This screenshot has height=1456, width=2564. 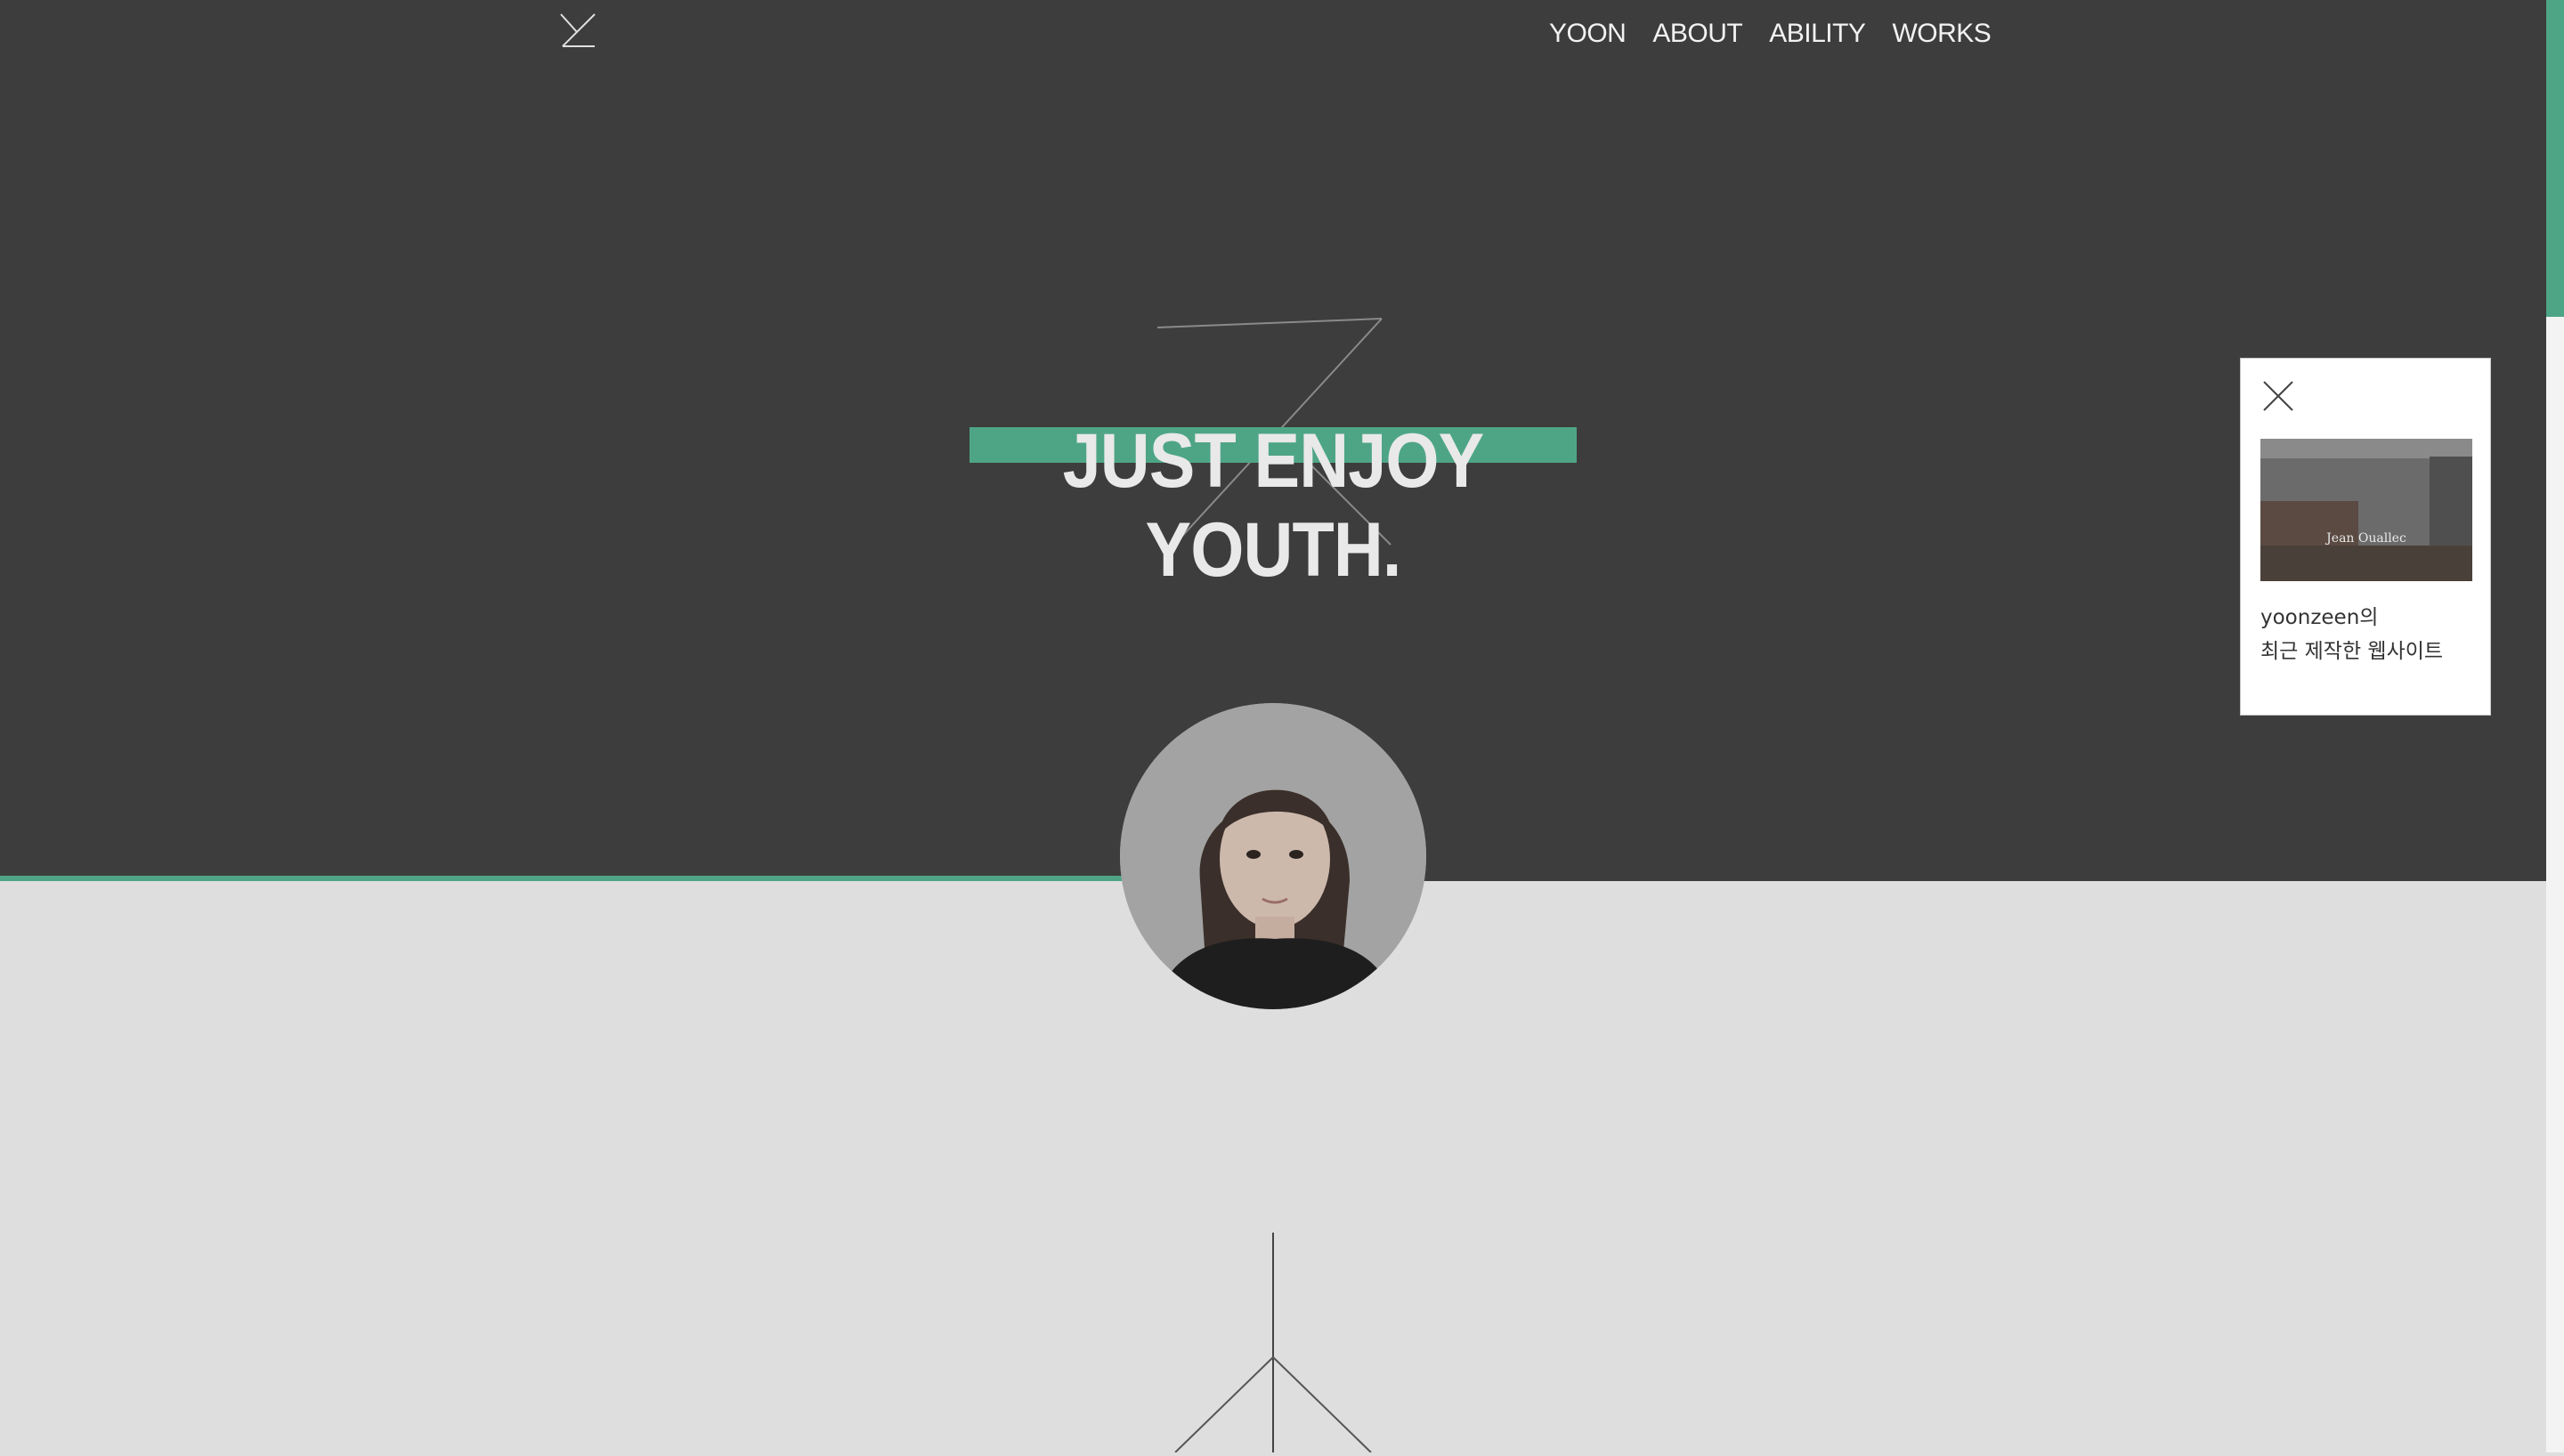 I want to click on website-thumbnail: Jean Ouallec, so click(x=2366, y=510).